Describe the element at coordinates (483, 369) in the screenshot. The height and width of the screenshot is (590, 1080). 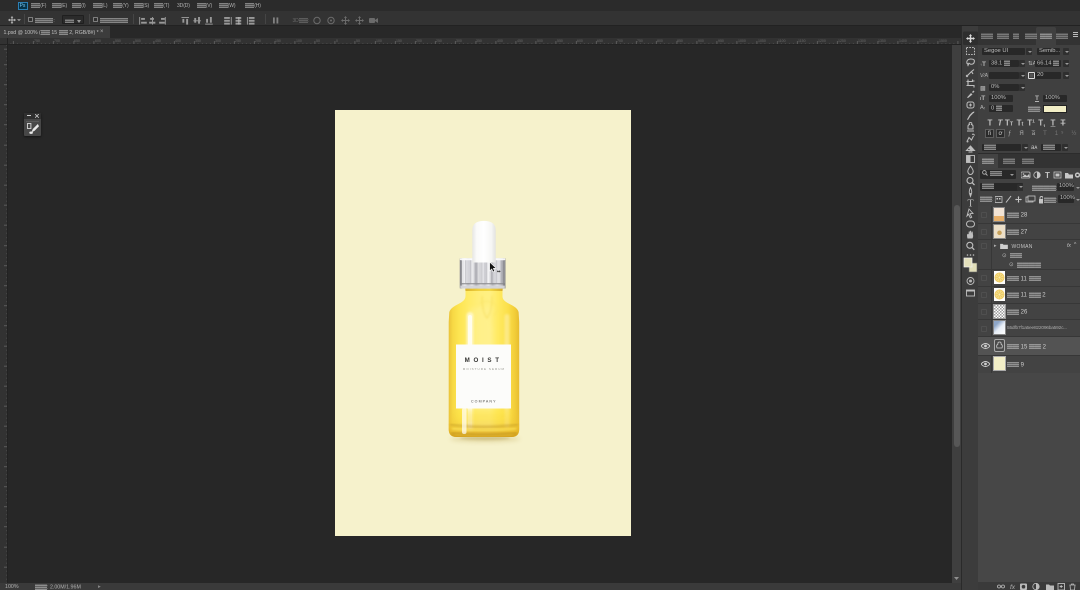
I see `svg-text: MOISTURE SERUM` at that location.